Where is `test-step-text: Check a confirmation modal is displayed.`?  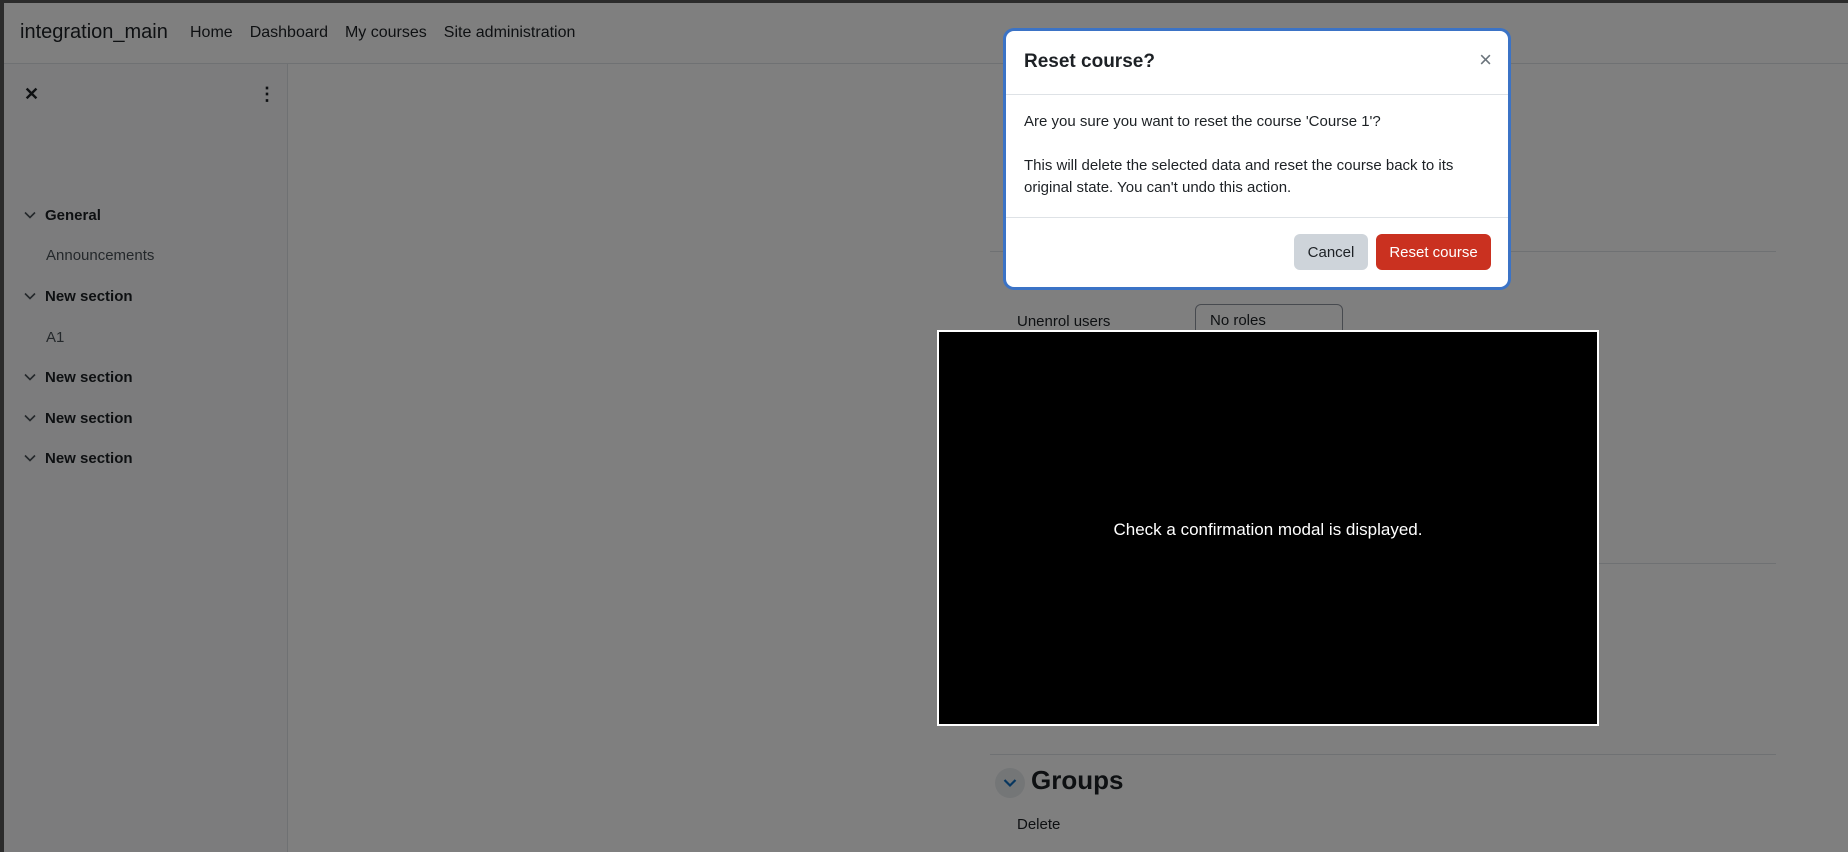 test-step-text: Check a confirmation modal is displayed. is located at coordinates (1268, 529).